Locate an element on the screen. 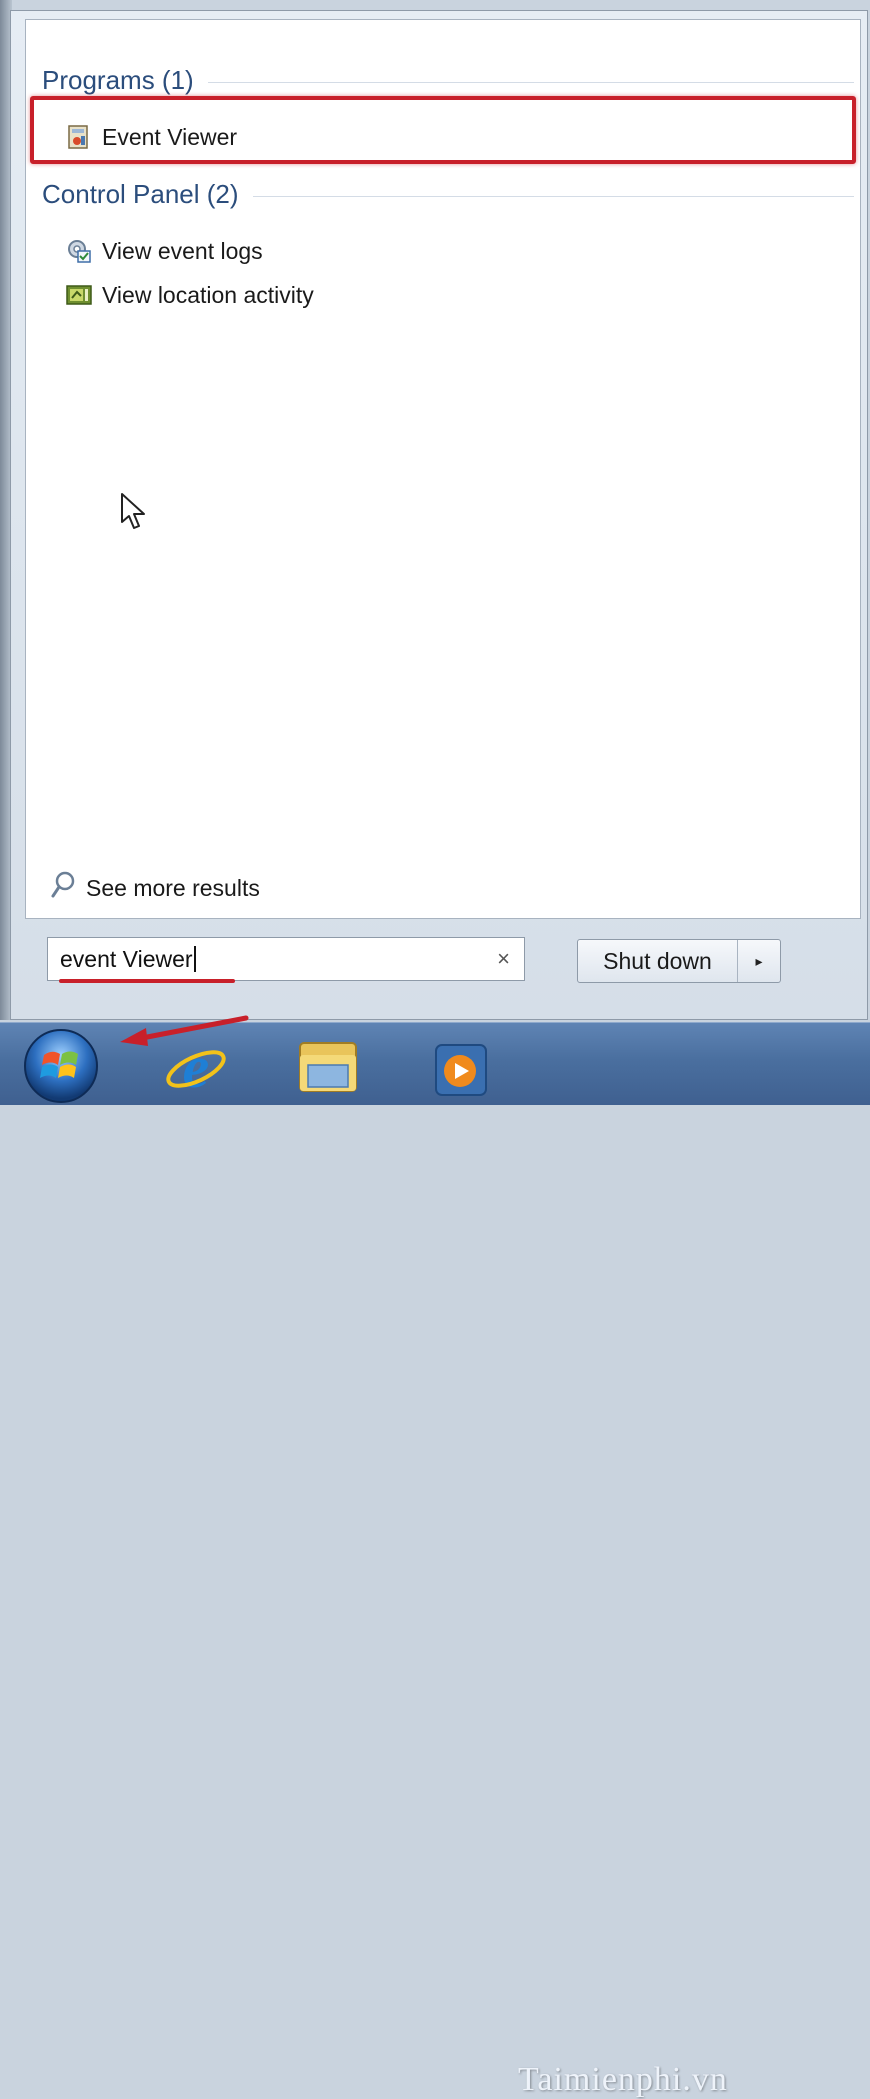 This screenshot has height=2099, width=870. shutdown-options-arrow-icon: ▸ is located at coordinates (759, 961).